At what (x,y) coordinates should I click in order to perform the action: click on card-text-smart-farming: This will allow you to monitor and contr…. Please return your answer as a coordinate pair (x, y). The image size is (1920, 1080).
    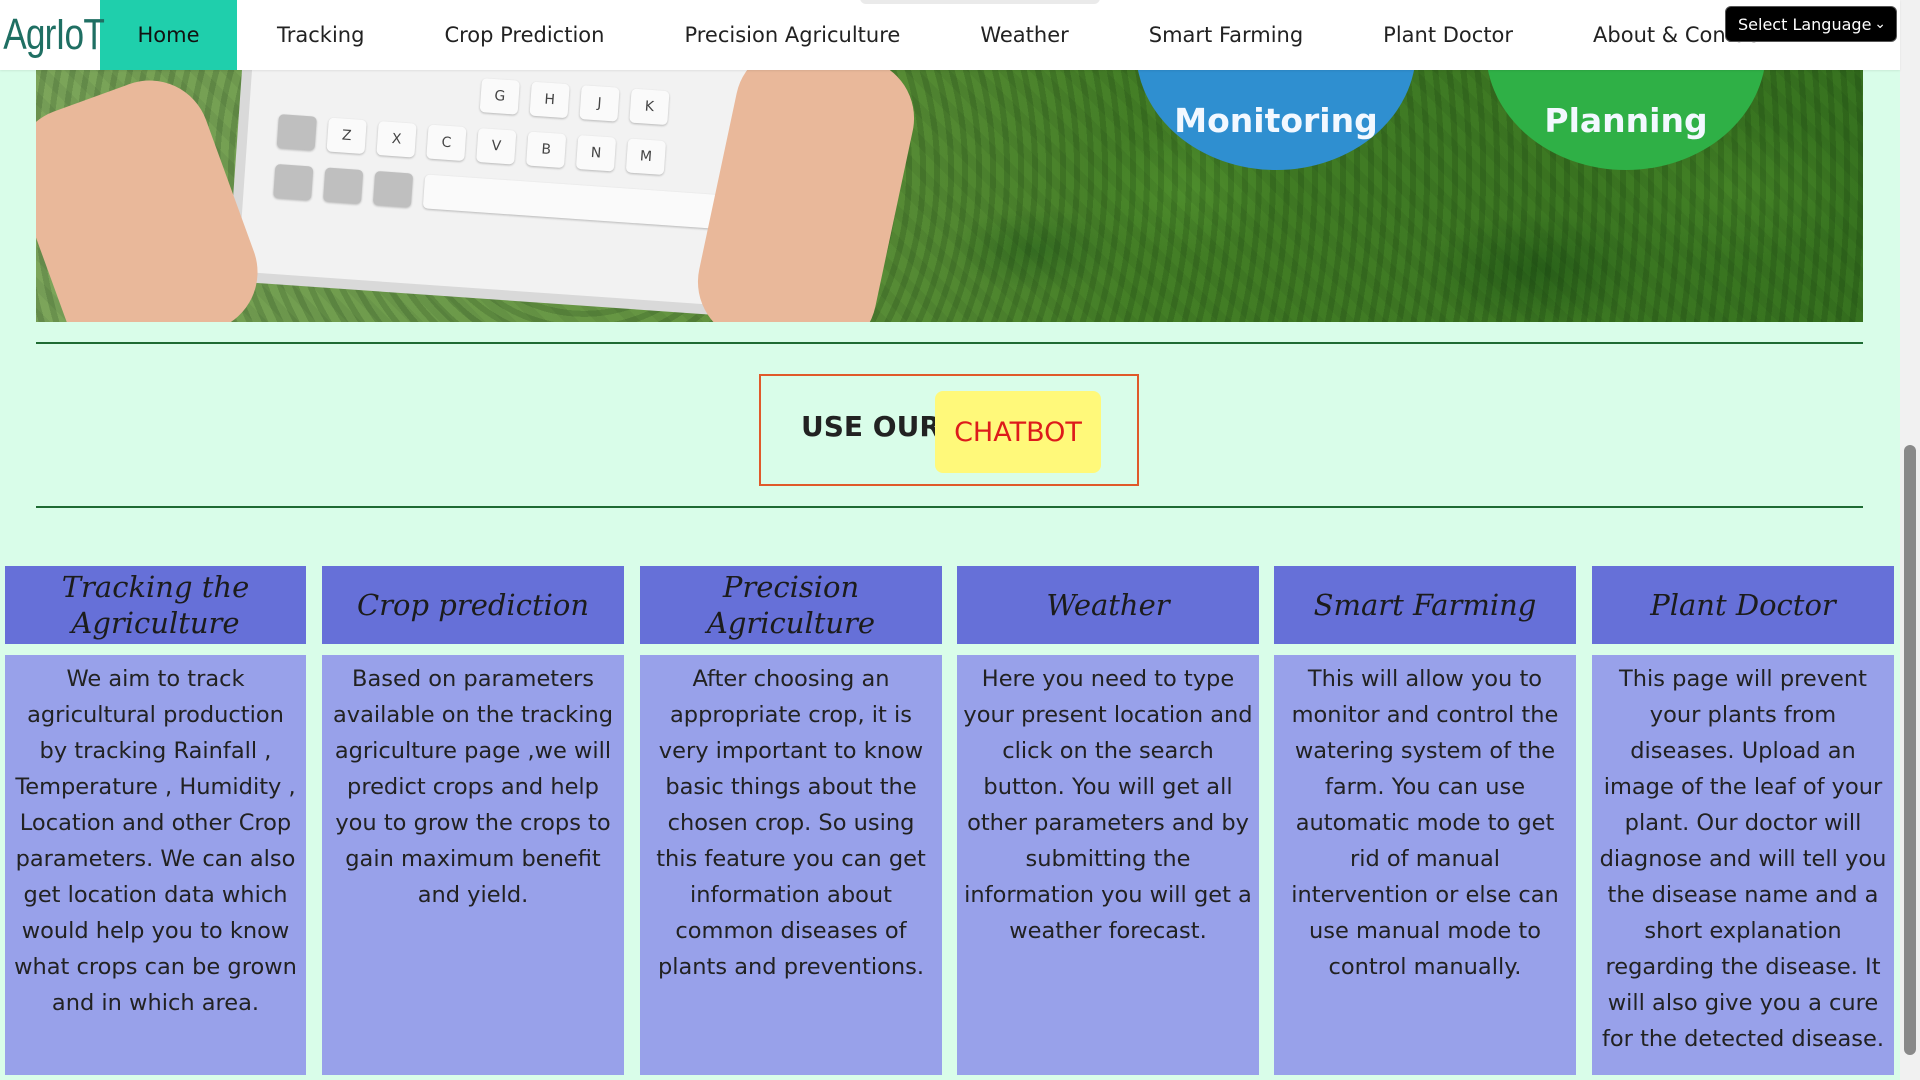
    Looking at the image, I should click on (1425, 865).